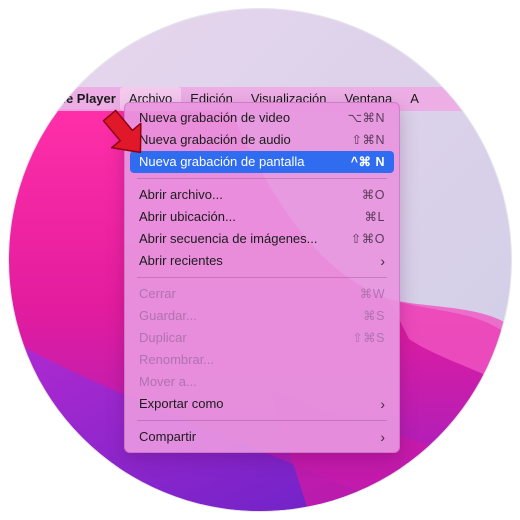 The image size is (520, 520). Describe the element at coordinates (262, 437) in the screenshot. I see `menu-item-share: Compartir ›` at that location.